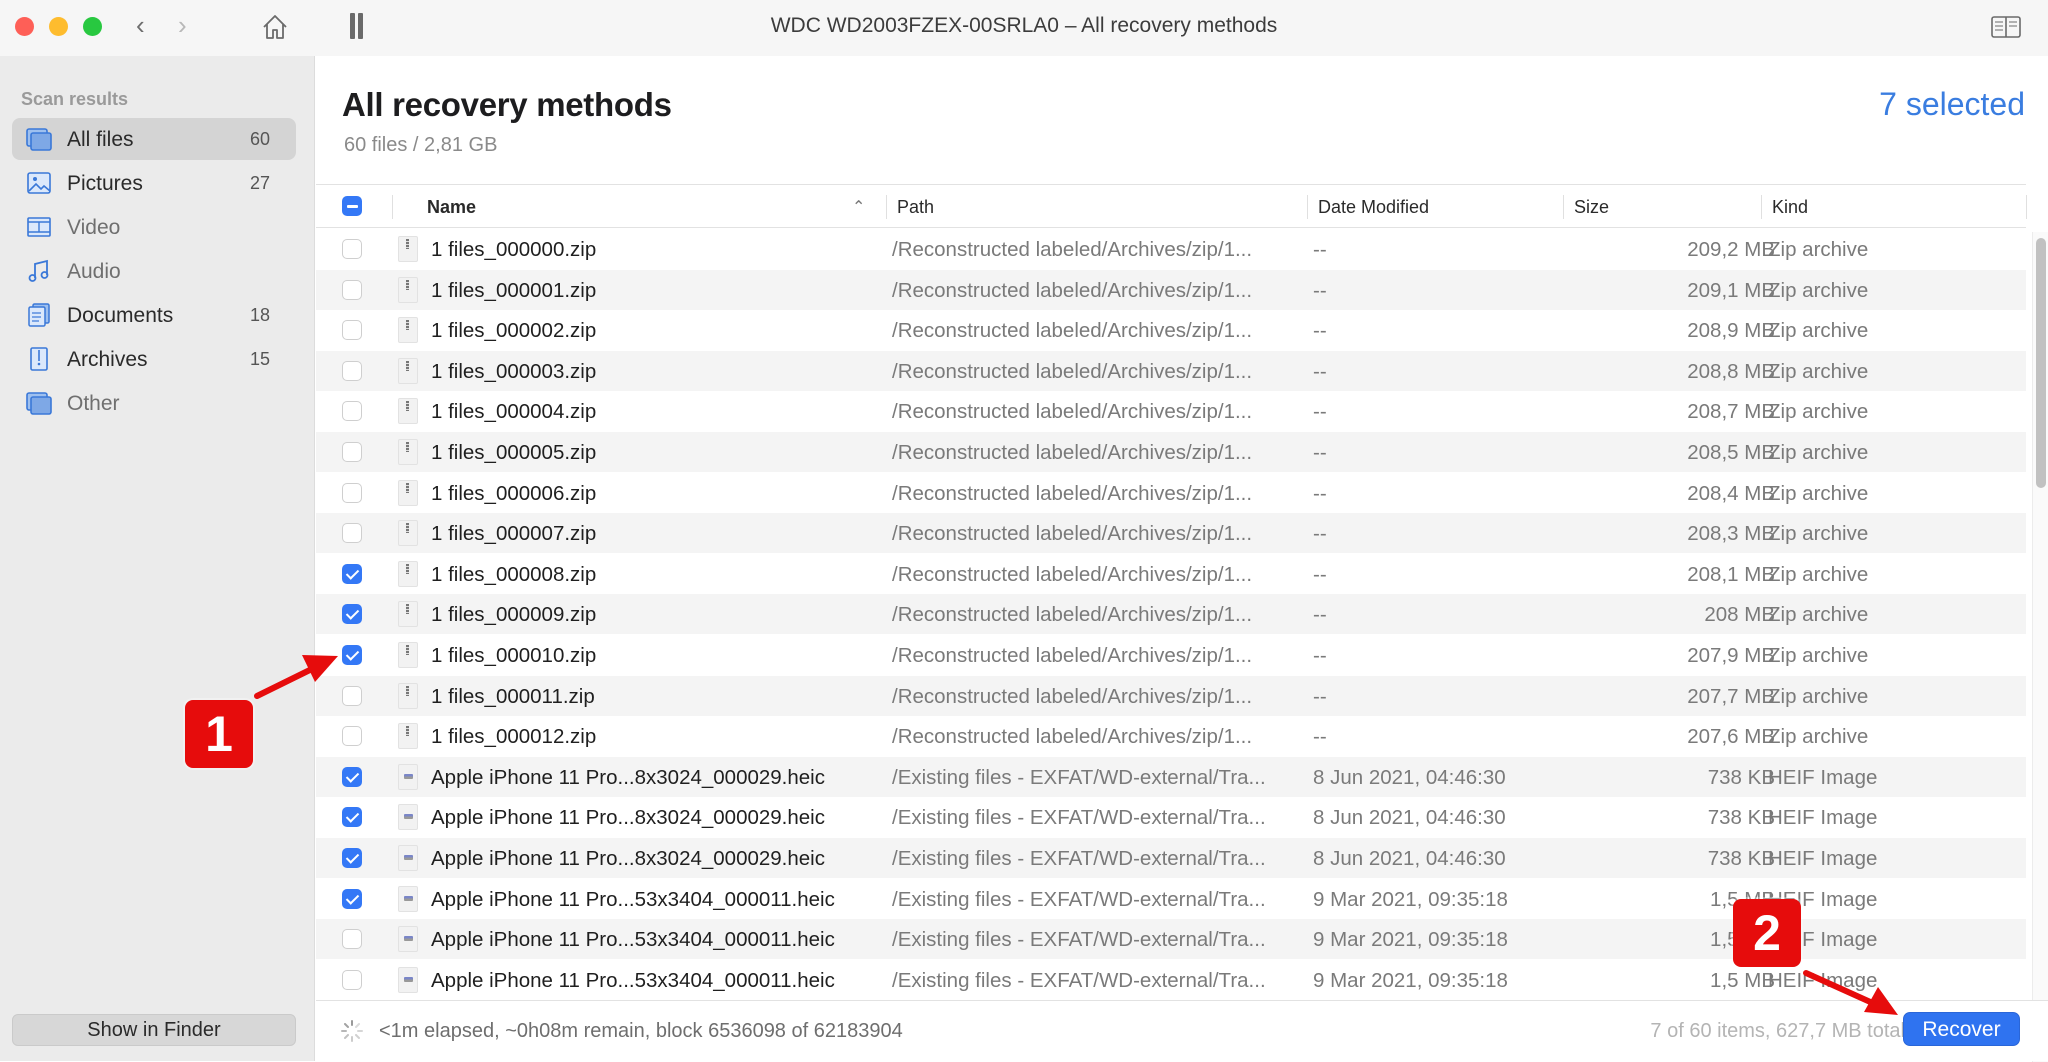 The image size is (2048, 1062). I want to click on column-header-name: Name, so click(451, 207).